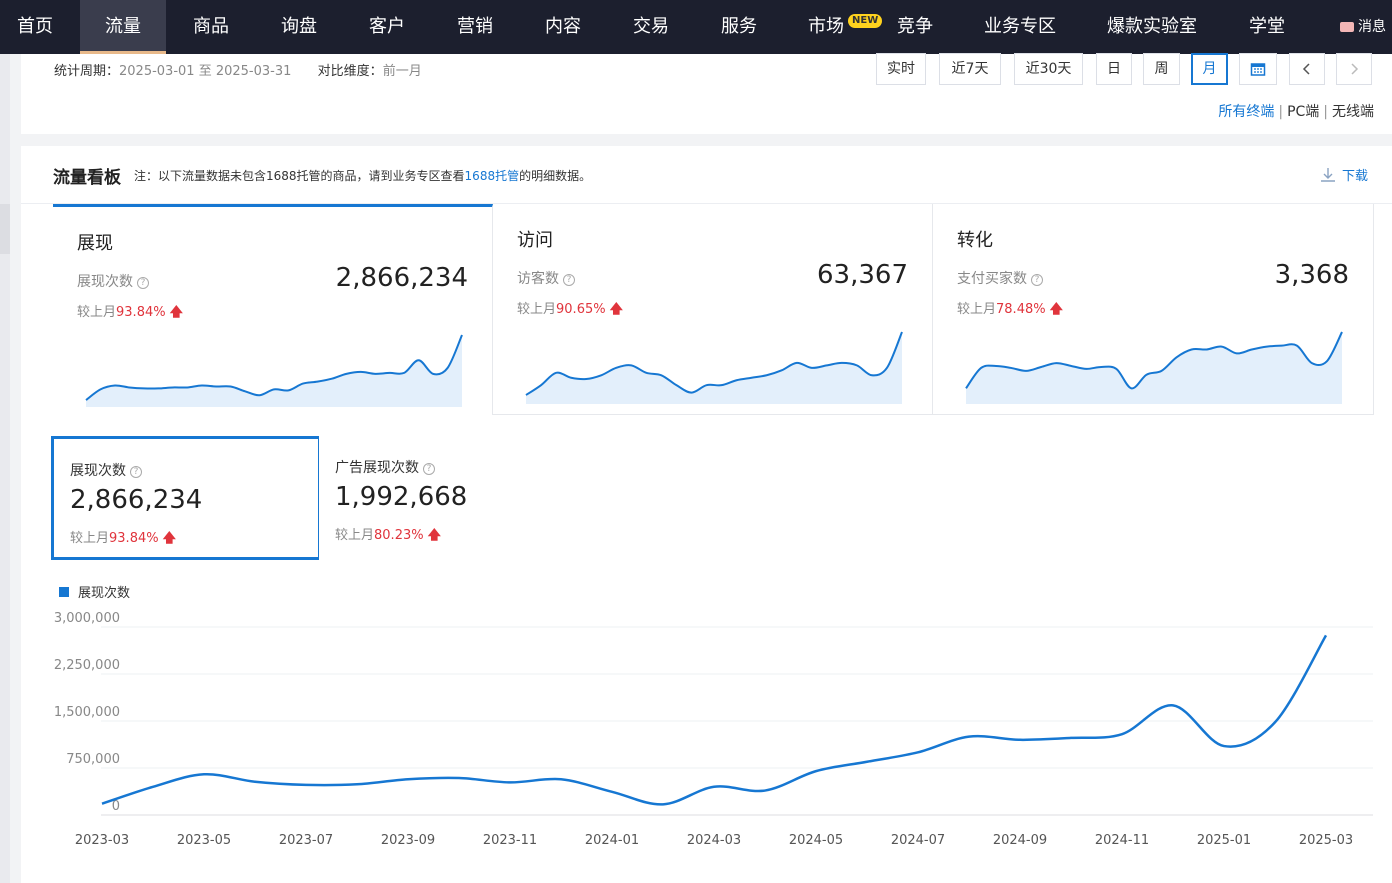 The width and height of the screenshot is (1392, 883). What do you see at coordinates (87, 71) in the screenshot?
I see `period-label: 统计周期：` at bounding box center [87, 71].